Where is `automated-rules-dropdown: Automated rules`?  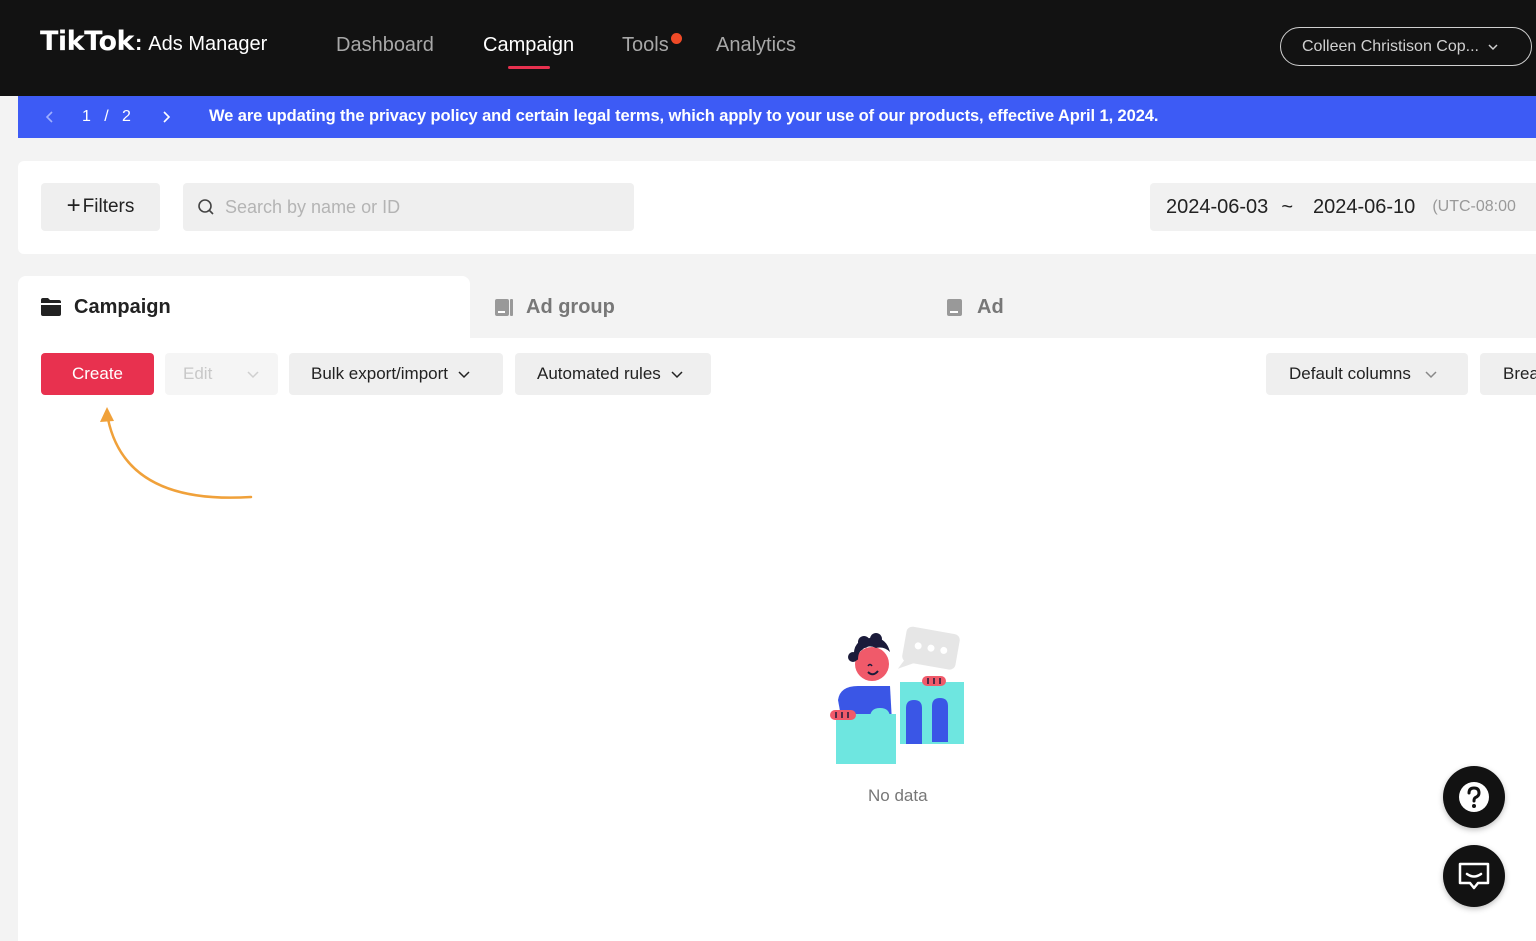
automated-rules-dropdown: Automated rules is located at coordinates (613, 374).